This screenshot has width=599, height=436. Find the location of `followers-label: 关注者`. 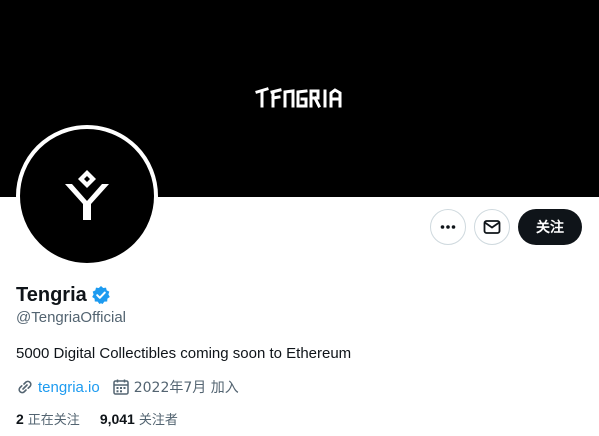

followers-label: 关注者 is located at coordinates (158, 420).